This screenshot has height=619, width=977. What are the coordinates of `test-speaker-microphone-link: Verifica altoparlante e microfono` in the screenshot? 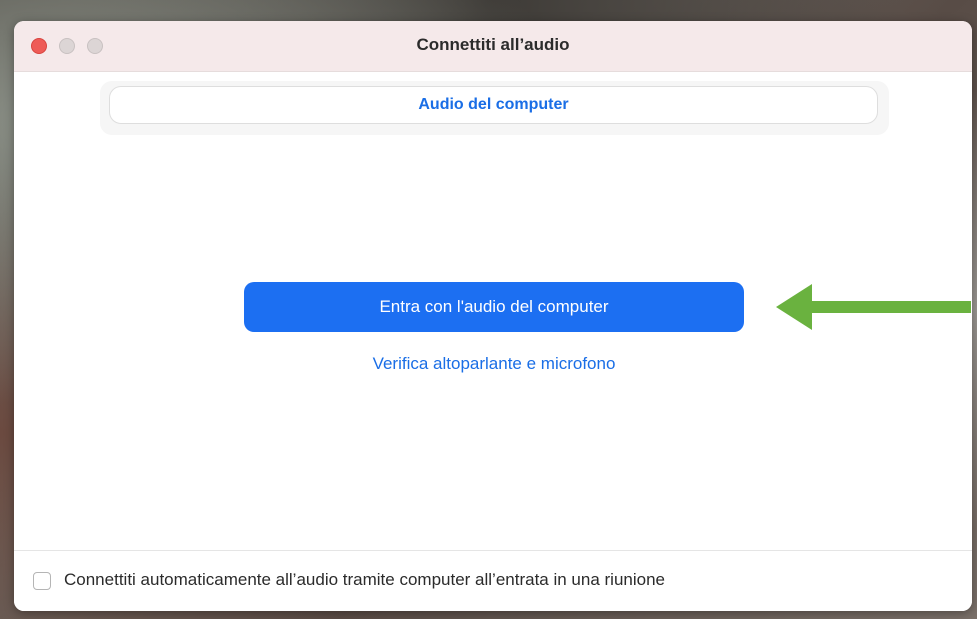 It's located at (494, 364).